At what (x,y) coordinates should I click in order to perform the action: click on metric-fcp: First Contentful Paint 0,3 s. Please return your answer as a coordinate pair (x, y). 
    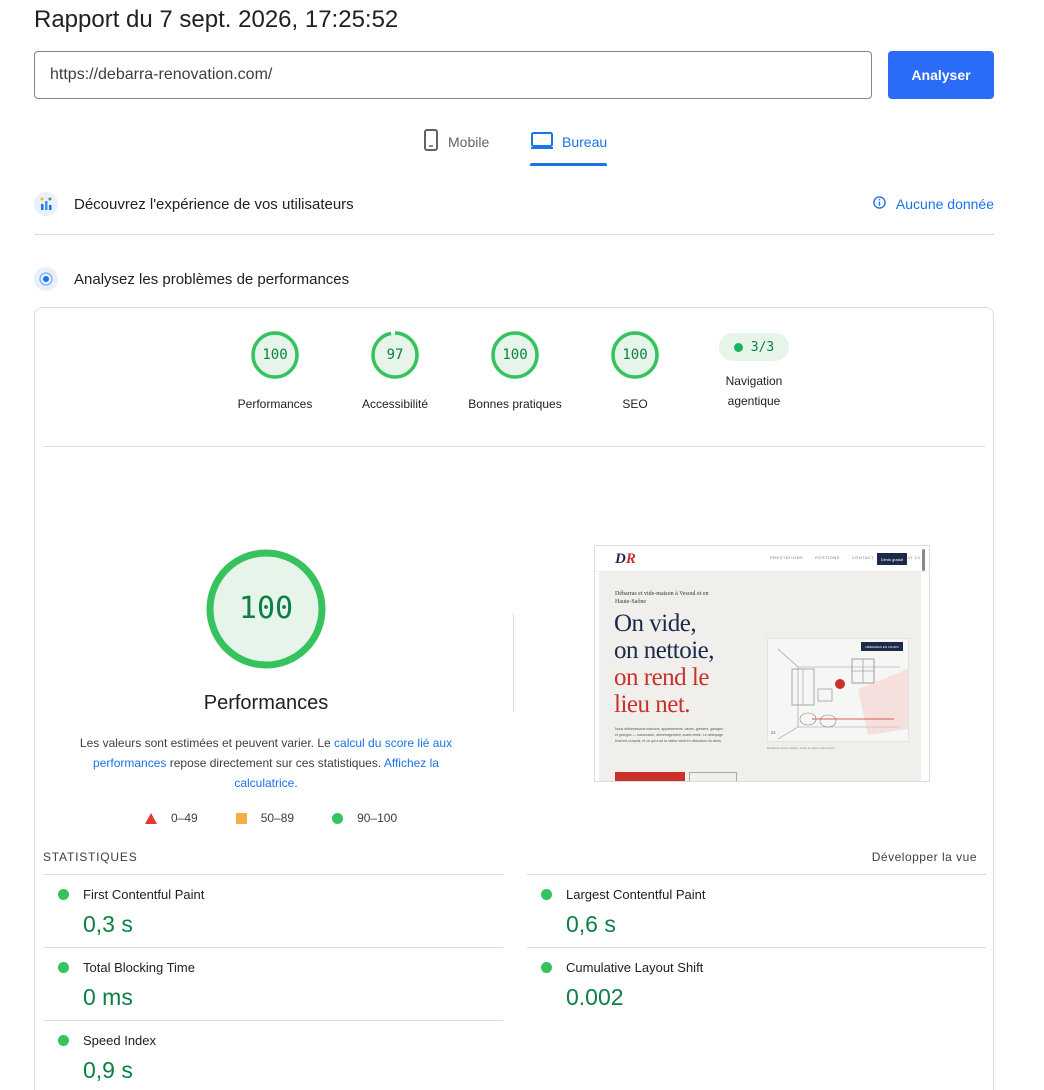
    Looking at the image, I should click on (273, 910).